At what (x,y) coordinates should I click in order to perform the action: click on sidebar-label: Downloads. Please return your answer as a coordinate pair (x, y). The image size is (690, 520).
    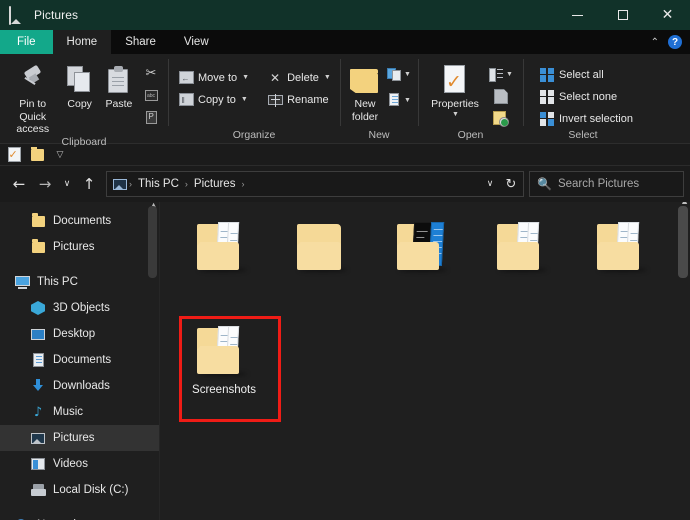
    Looking at the image, I should click on (81, 386).